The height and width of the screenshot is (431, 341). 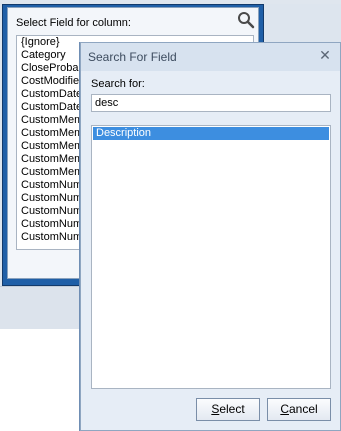 What do you see at coordinates (303, 409) in the screenshot?
I see `cancel-button-label: ancel` at bounding box center [303, 409].